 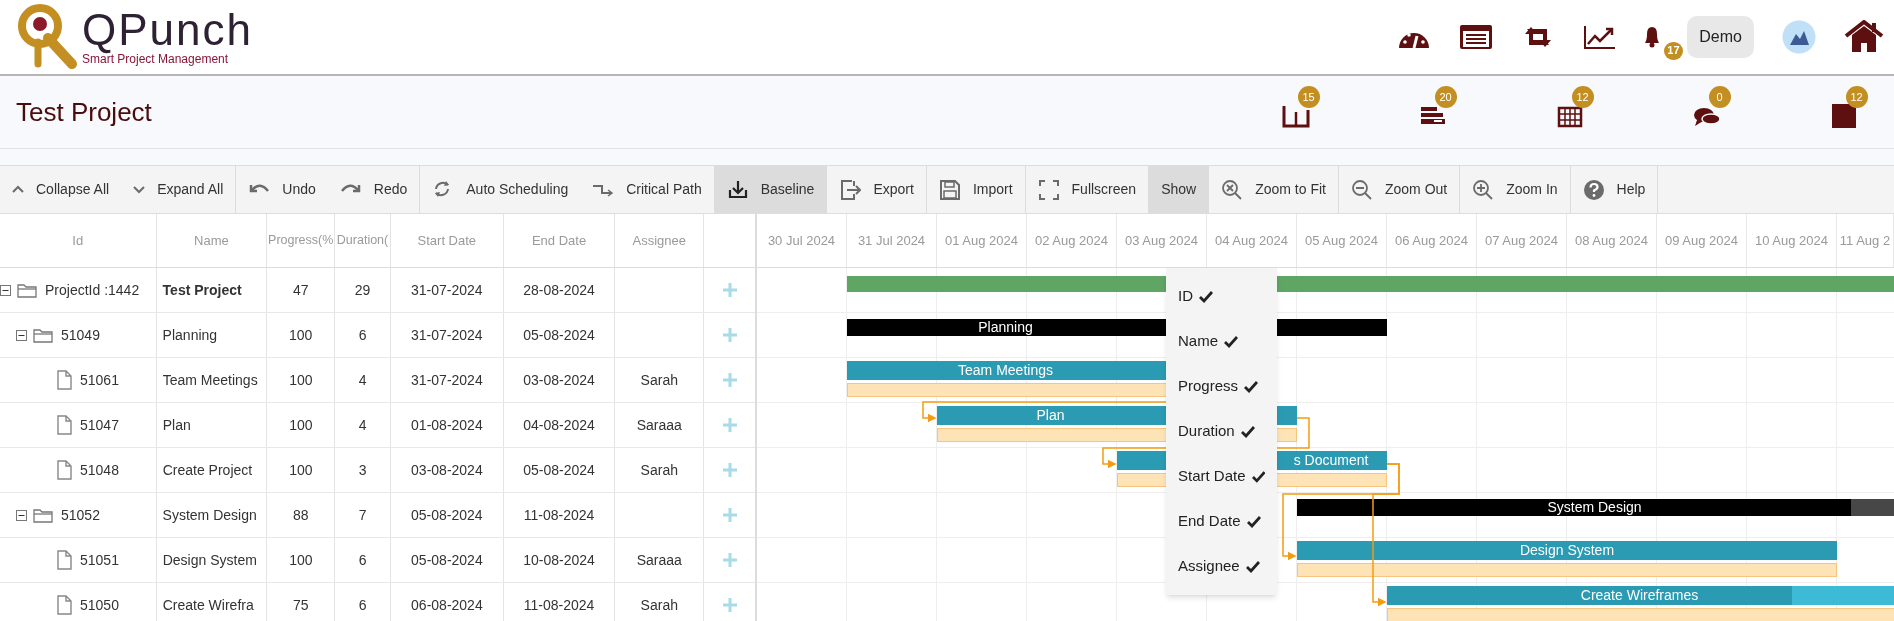 I want to click on toolbar-button: Critical Path, so click(x=647, y=189).